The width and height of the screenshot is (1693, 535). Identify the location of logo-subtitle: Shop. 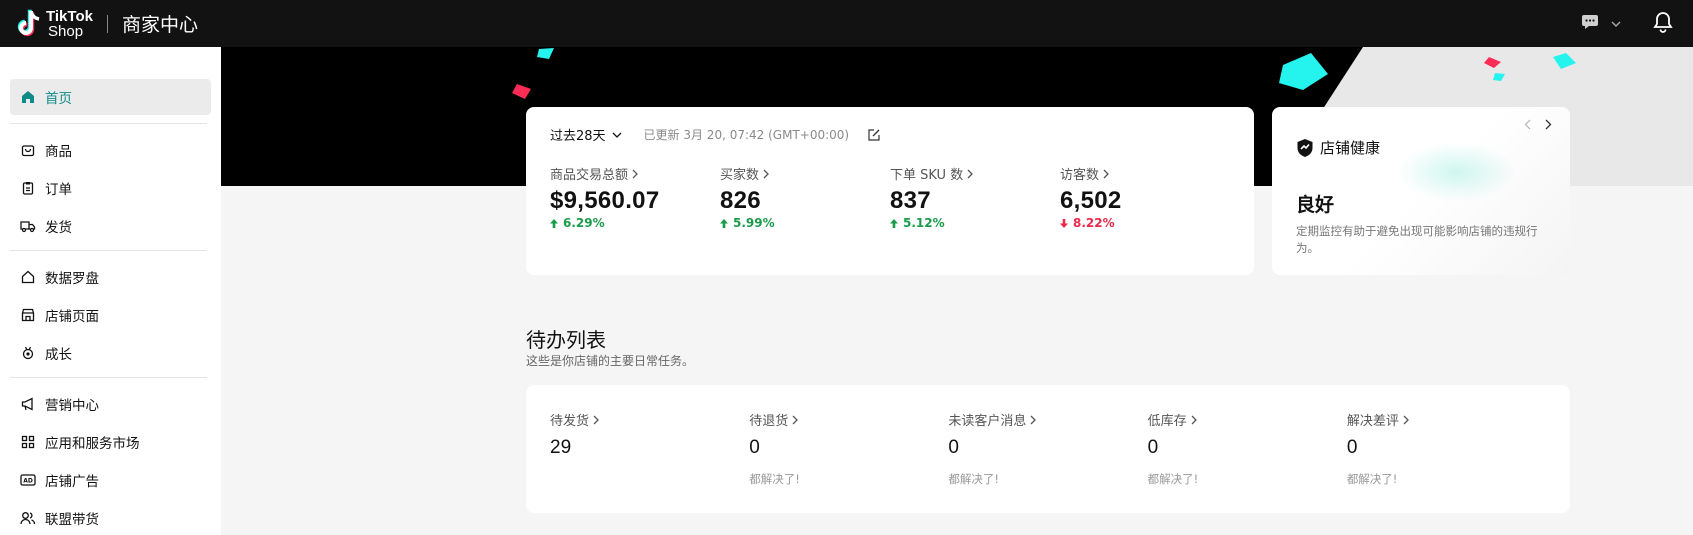
(66, 31).